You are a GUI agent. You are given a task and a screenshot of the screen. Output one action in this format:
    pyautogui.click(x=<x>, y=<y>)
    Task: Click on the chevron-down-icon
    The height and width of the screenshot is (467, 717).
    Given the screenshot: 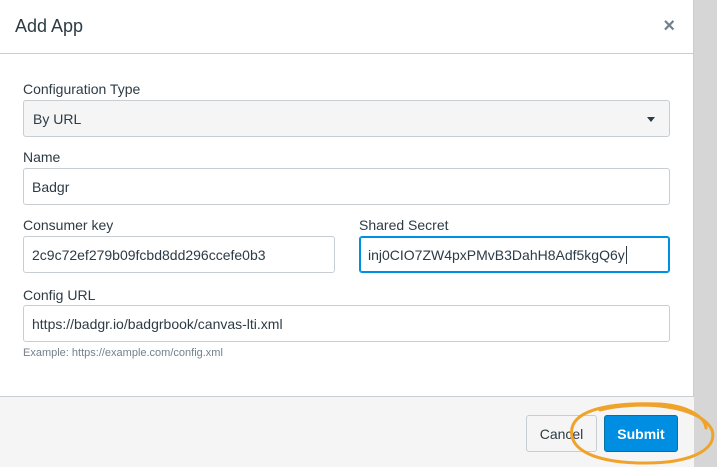 What is the action you would take?
    pyautogui.click(x=651, y=119)
    